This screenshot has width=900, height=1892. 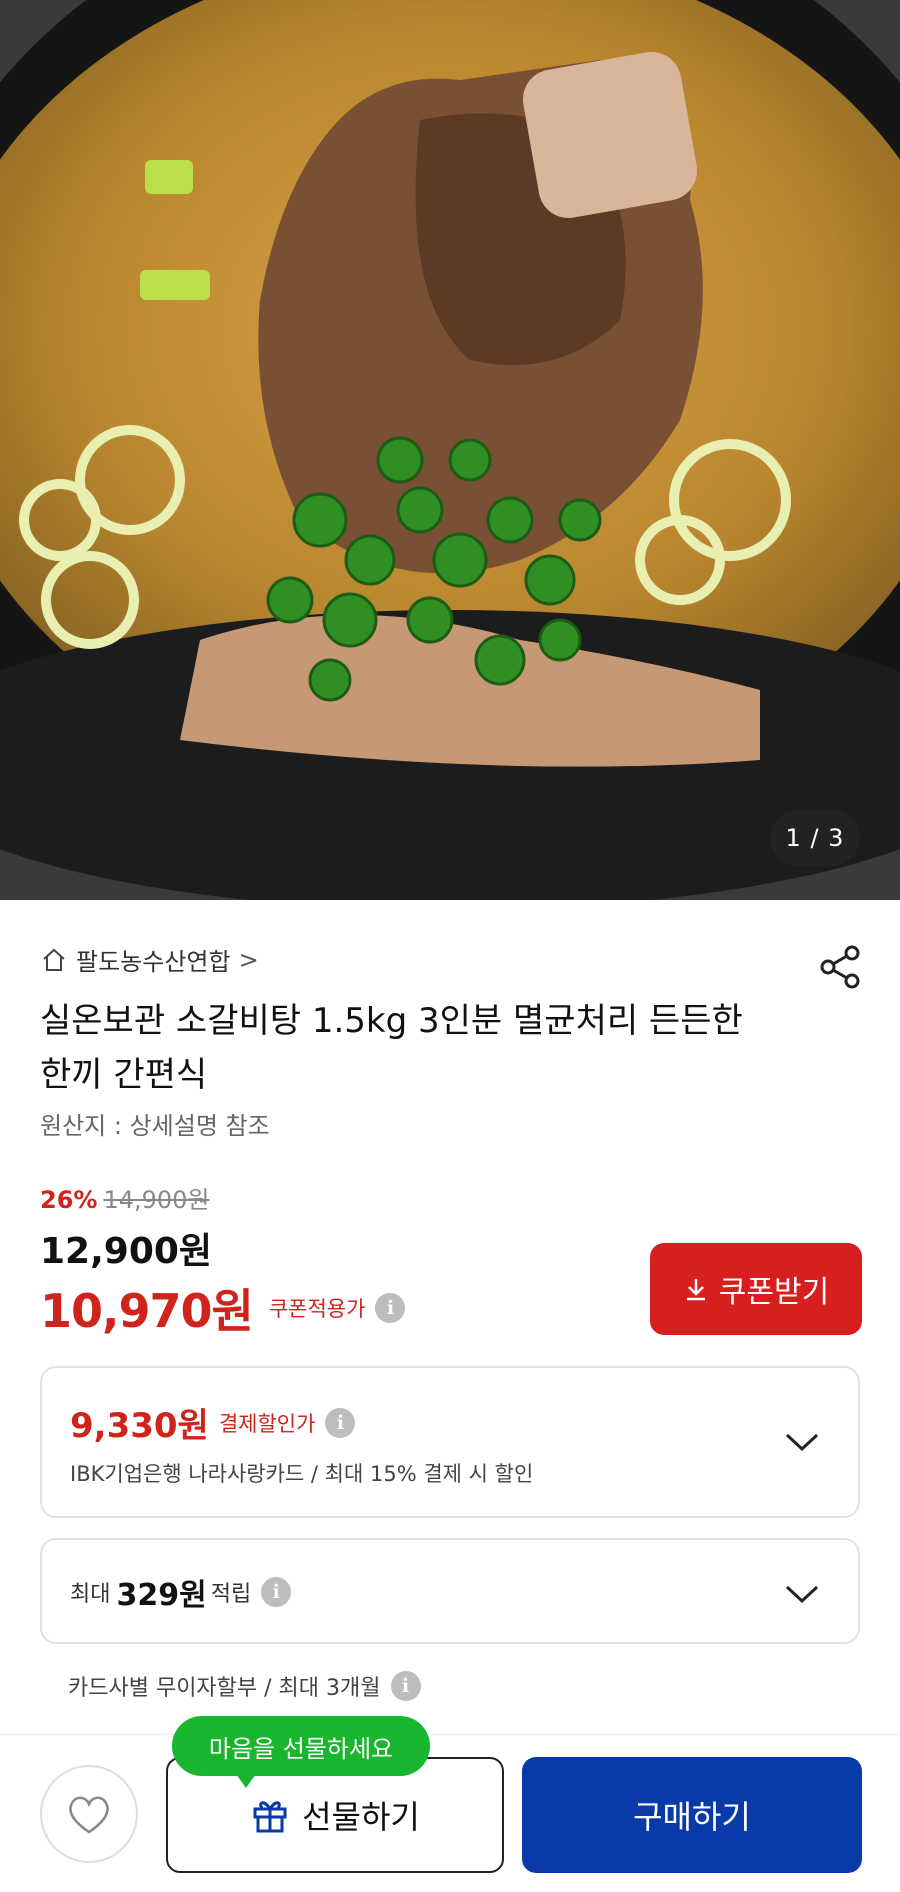 What do you see at coordinates (391, 1048) in the screenshot?
I see `product-title: 실온보관 소갈비탕 1.5kg 3인분 멸균처리 든든한 한끼 간편식` at bounding box center [391, 1048].